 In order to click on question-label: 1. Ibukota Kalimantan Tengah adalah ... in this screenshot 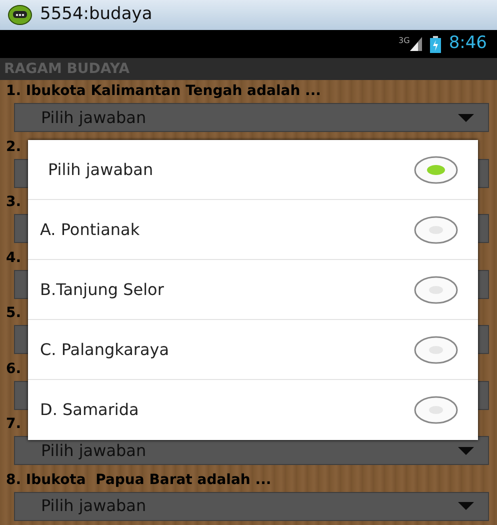, I will do `click(163, 91)`.